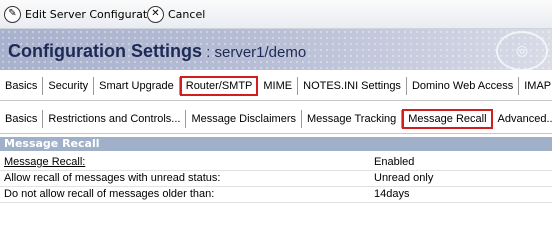 This screenshot has height=240, width=552. I want to click on edit-server-configuration-button: ✎ Edit Server Configuration, so click(84, 14).